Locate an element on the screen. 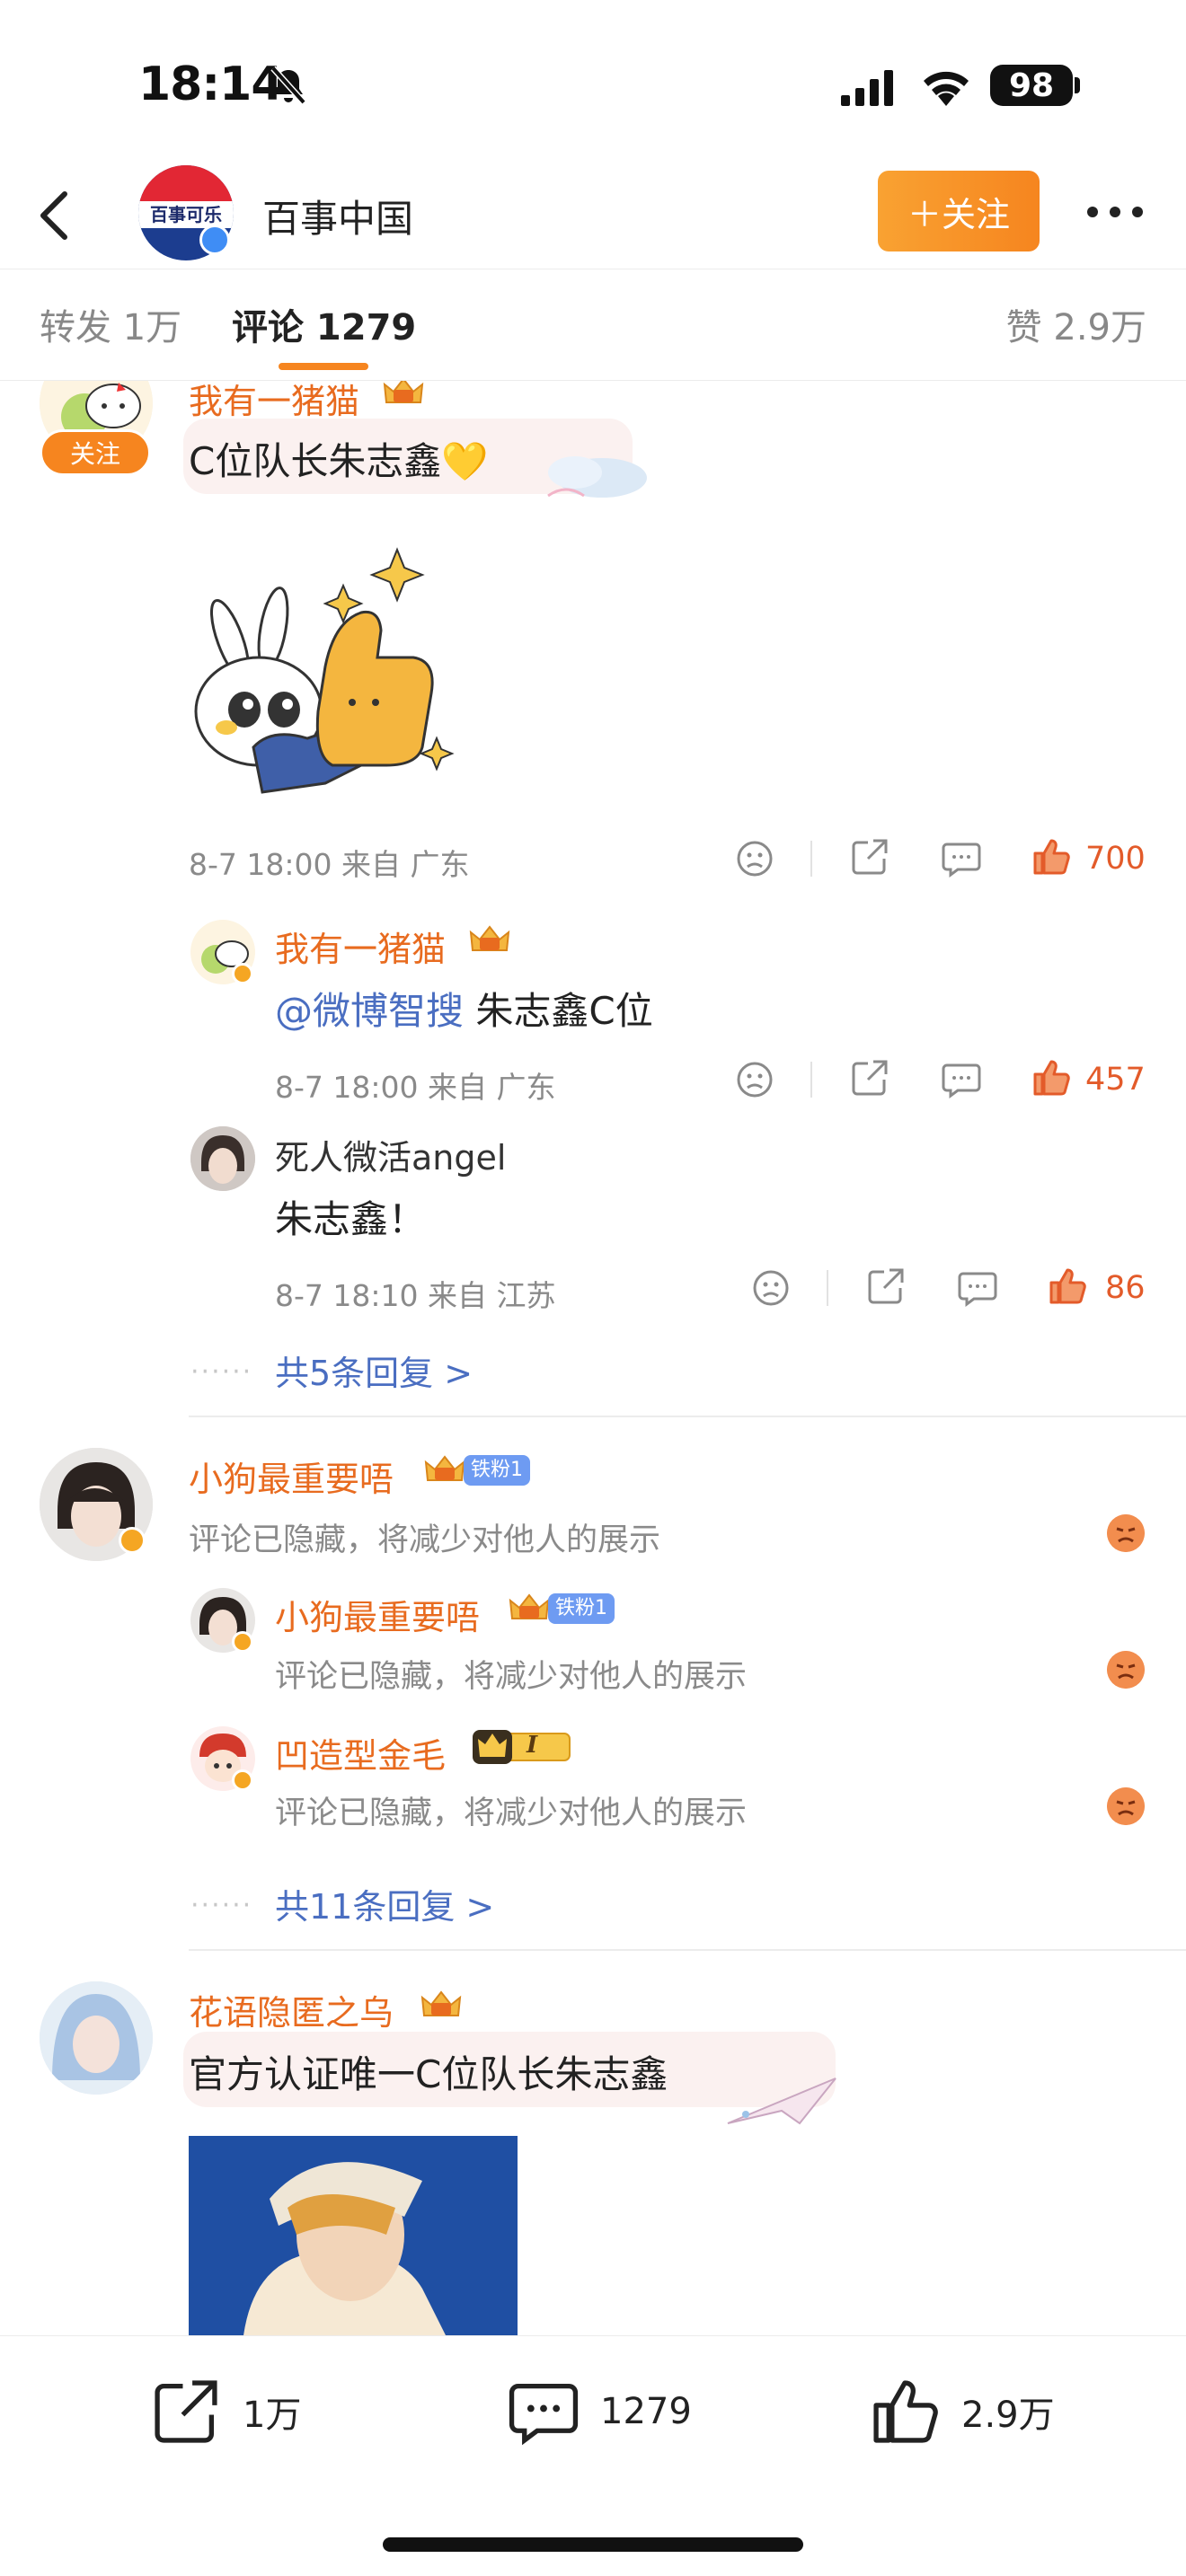 The width and height of the screenshot is (1186, 2576). reply-text-body: 朱志鑫C位 is located at coordinates (558, 1011).